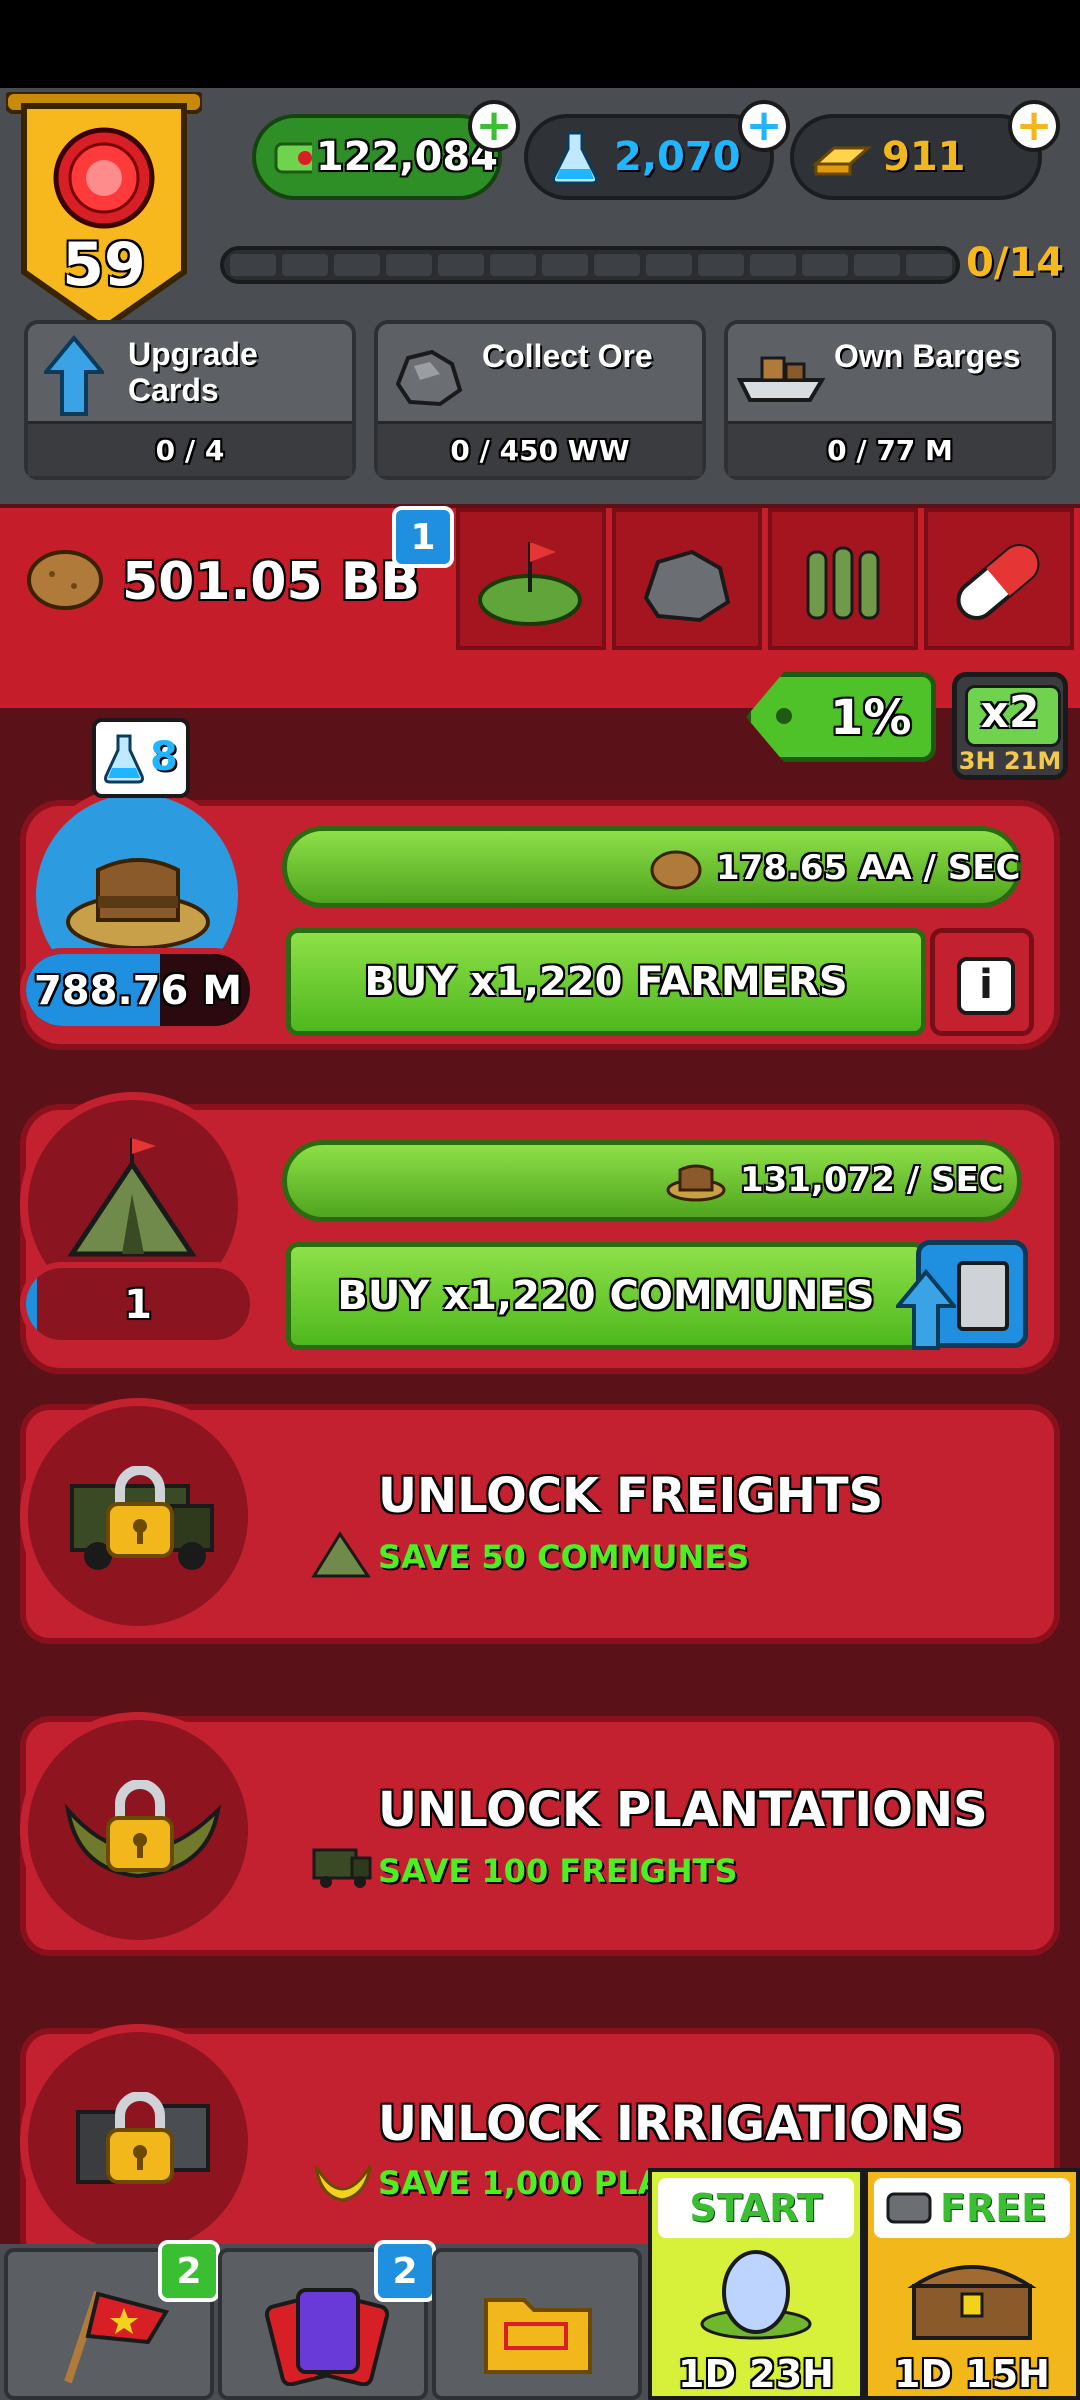 The image size is (1080, 2400). I want to click on irrigations-locked-title: UNLOCK IRRIGATIONS, so click(671, 2124).